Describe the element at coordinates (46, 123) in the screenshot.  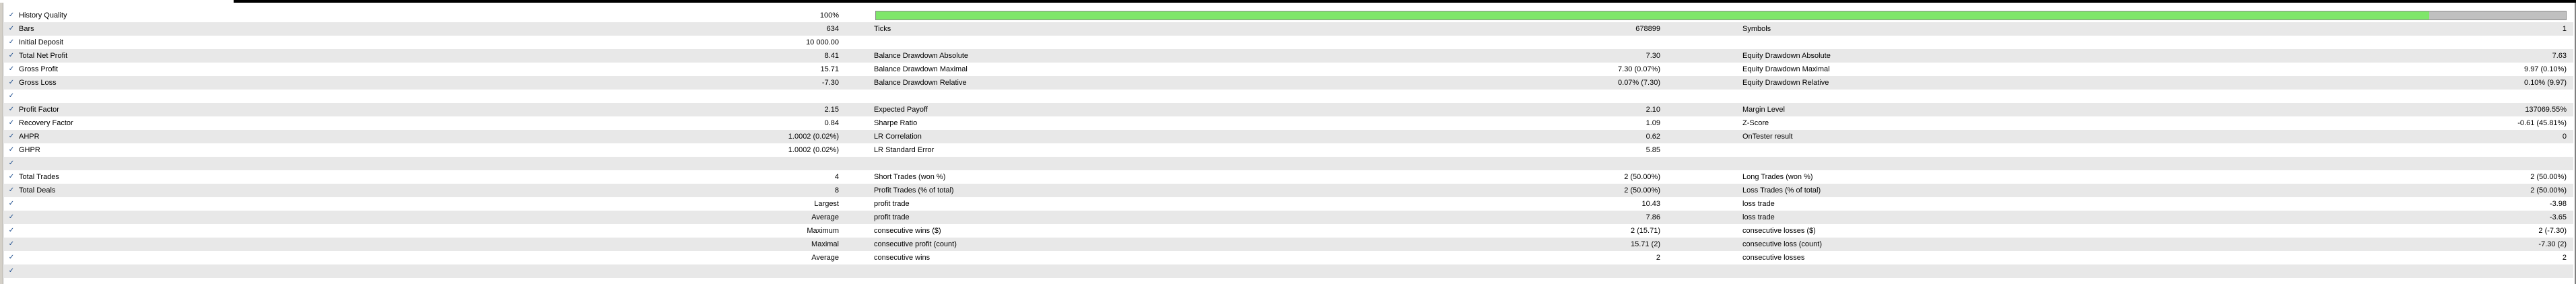
I see `metric-label: Recovery Factor` at that location.